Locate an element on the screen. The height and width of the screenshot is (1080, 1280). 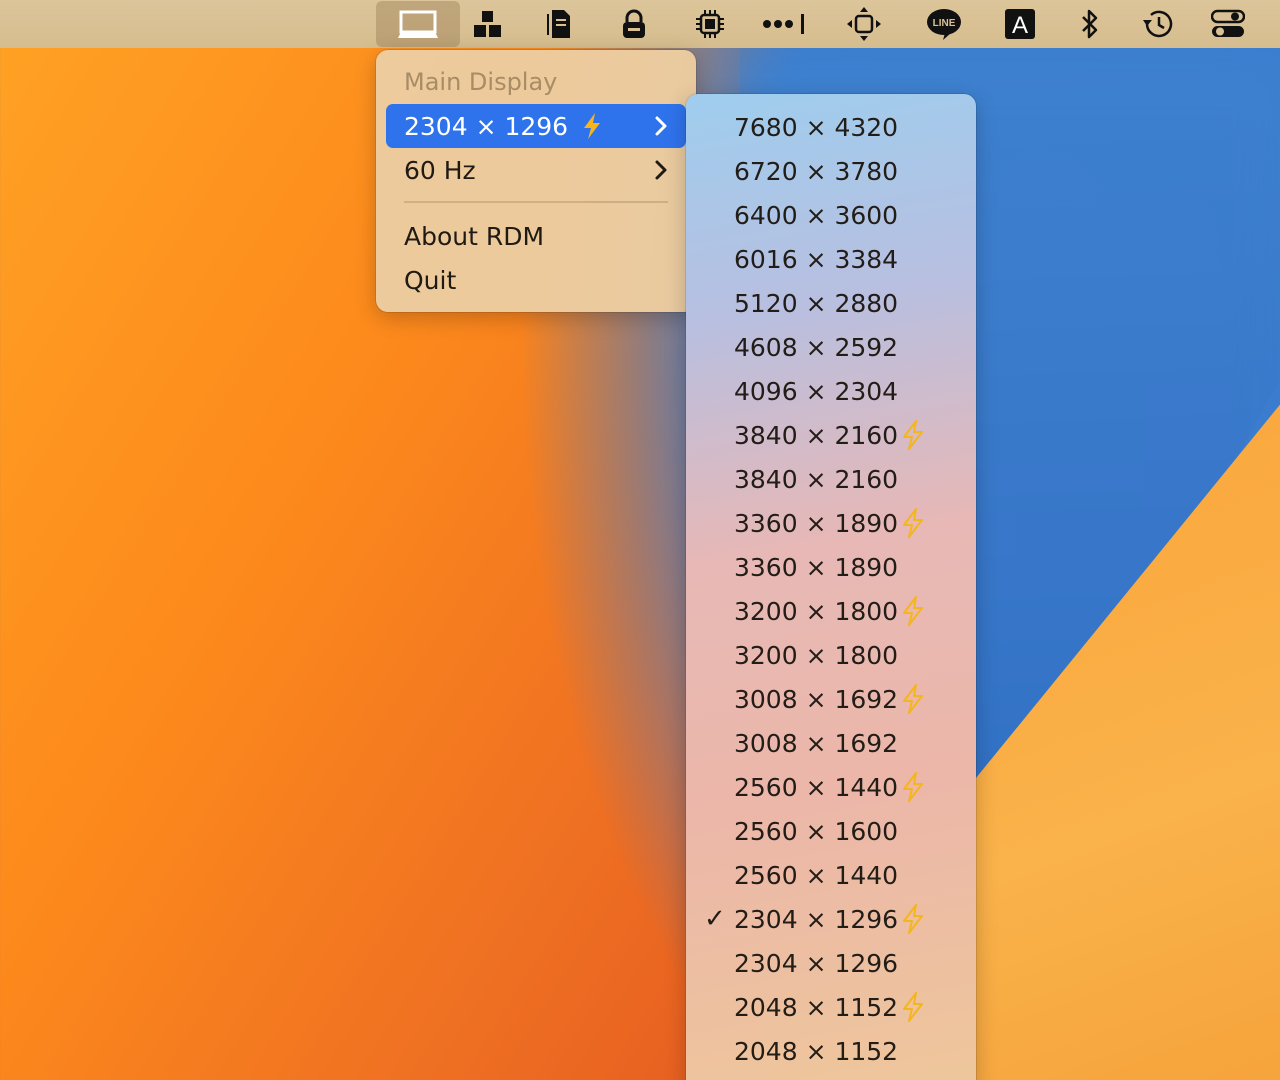
resolution-option: ✓ 2304 × 1296 is located at coordinates (831, 919).